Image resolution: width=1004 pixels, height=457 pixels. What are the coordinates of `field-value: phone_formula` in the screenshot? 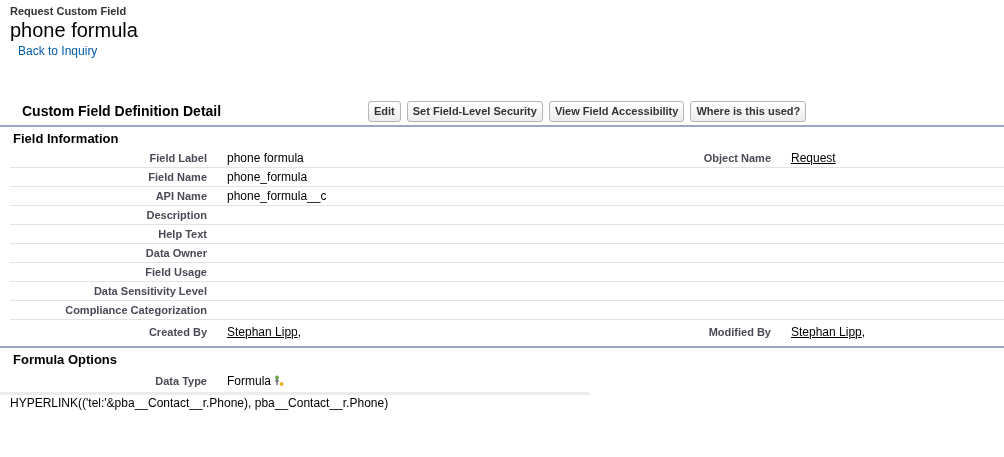 It's located at (267, 177).